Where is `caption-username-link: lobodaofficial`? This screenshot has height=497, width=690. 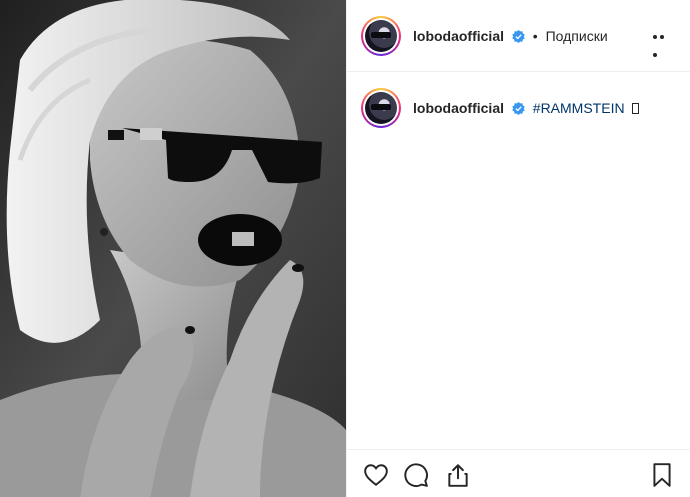
caption-username-link: lobodaofficial is located at coordinates (458, 108).